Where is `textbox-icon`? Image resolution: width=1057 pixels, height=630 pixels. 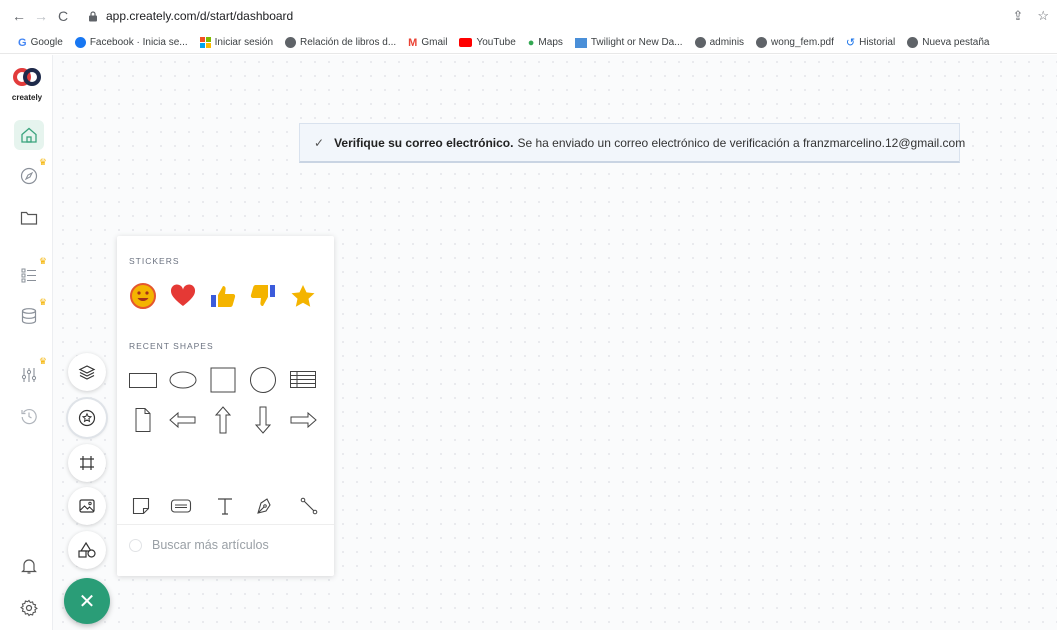
textbox-icon is located at coordinates (181, 506).